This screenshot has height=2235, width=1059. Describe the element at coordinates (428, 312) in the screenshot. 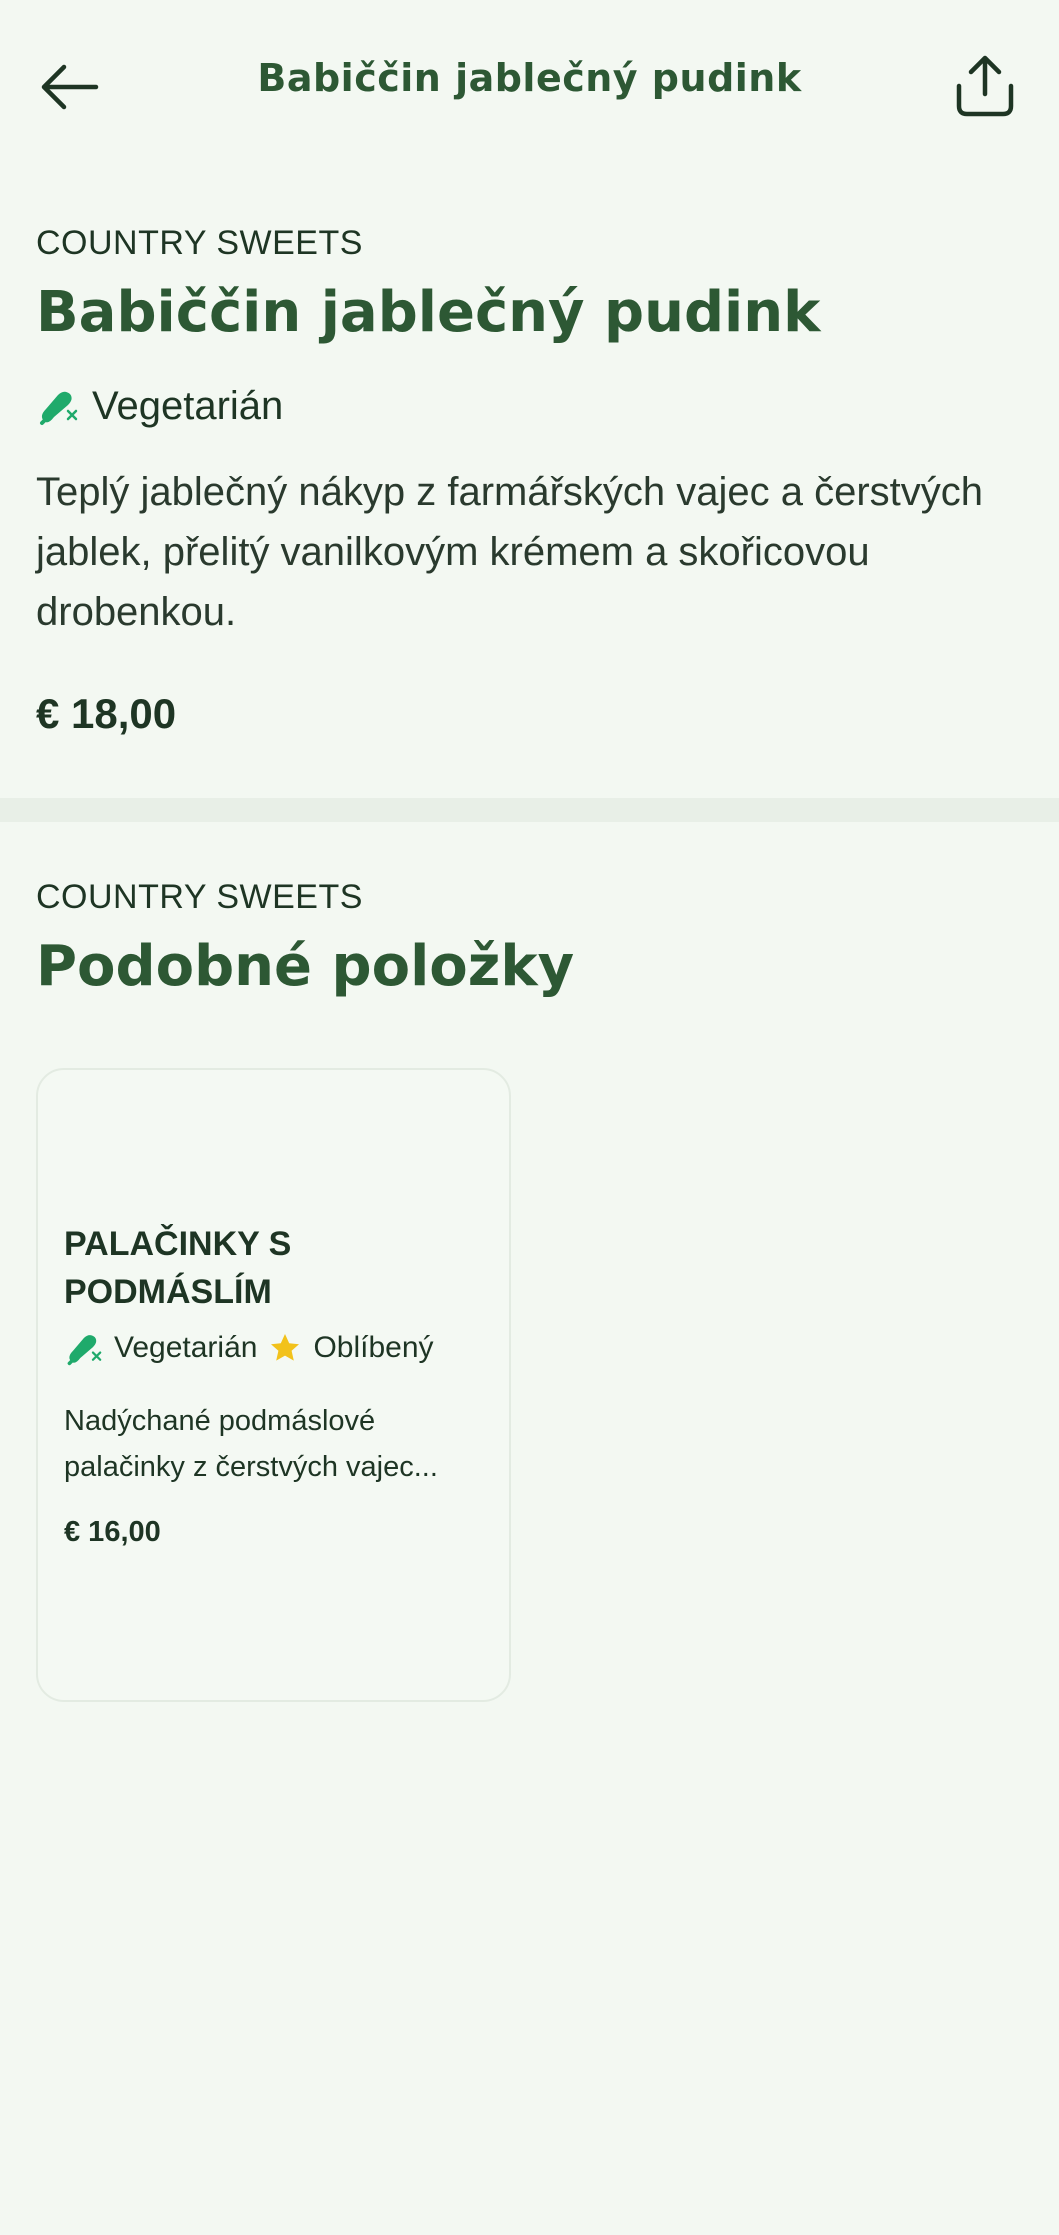

I see `product-title: Babiččin jablečný pudink` at that location.